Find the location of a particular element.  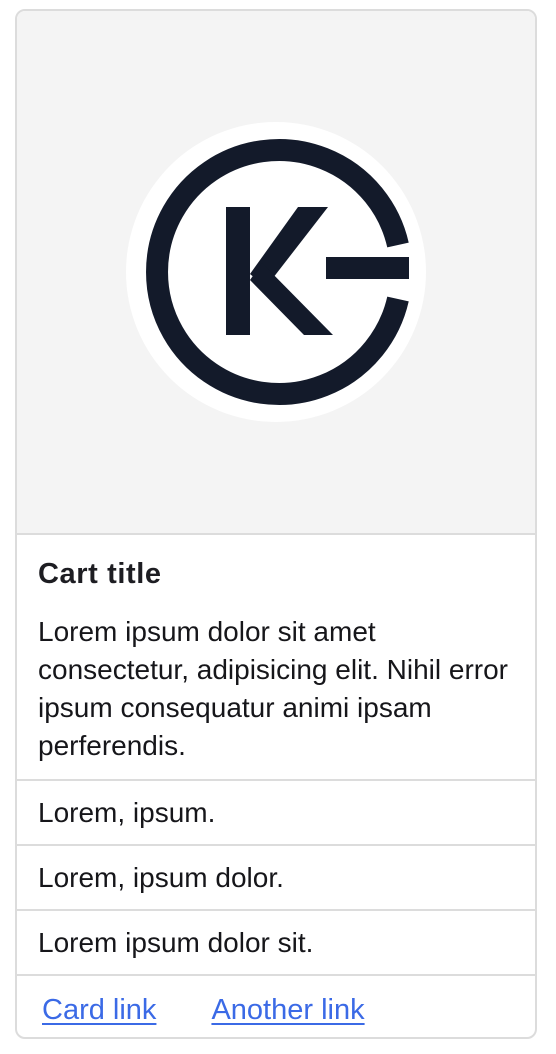

card-link: Card link is located at coordinates (99, 1010).